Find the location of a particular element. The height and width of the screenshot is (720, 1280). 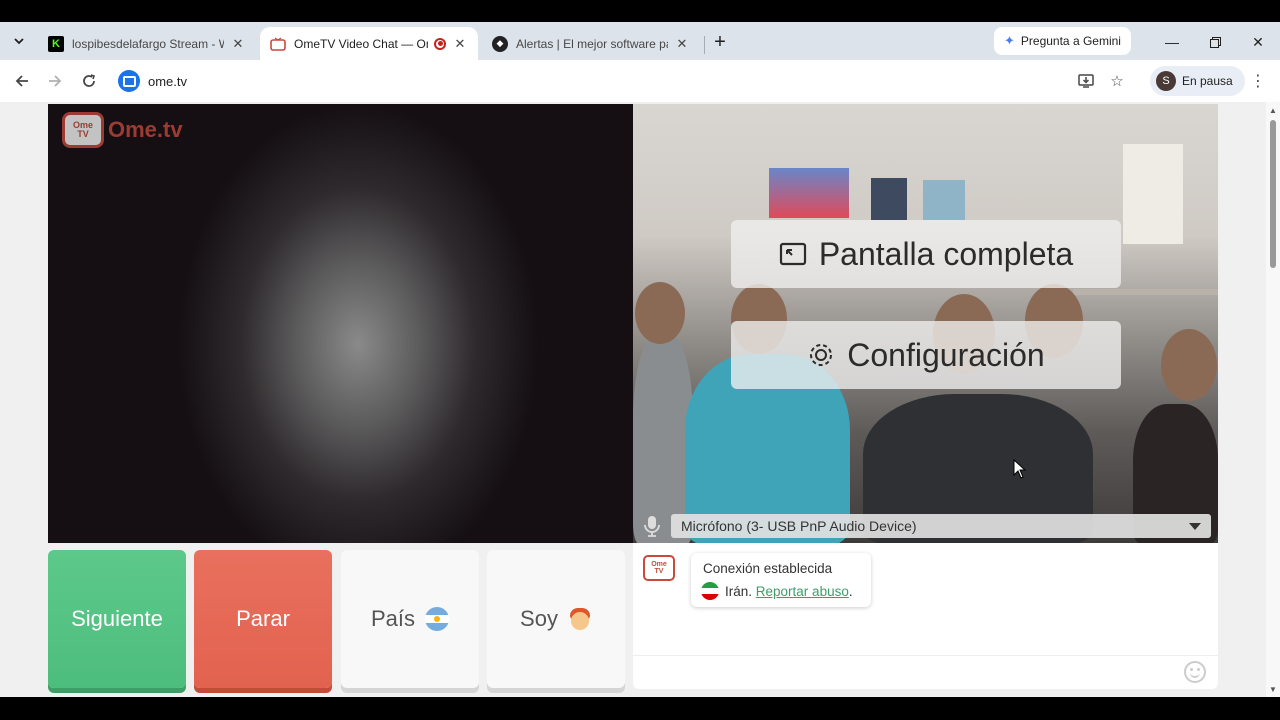

settings-button: Configuración is located at coordinates (926, 355).